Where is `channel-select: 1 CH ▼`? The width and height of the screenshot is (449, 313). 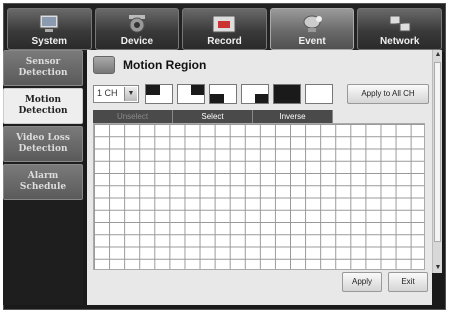 channel-select: 1 CH ▼ is located at coordinates (116, 94).